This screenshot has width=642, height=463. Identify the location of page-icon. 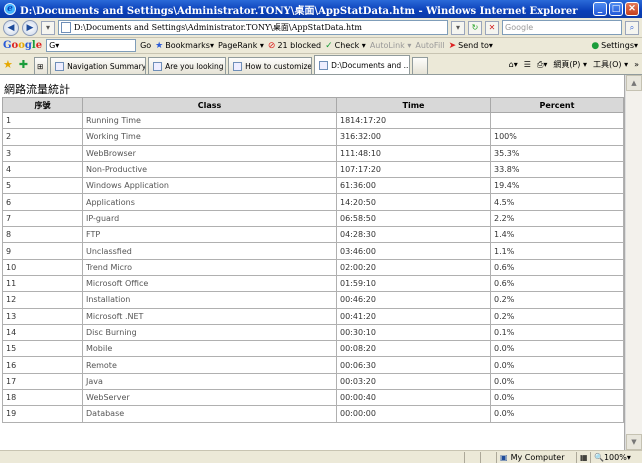
(66, 27).